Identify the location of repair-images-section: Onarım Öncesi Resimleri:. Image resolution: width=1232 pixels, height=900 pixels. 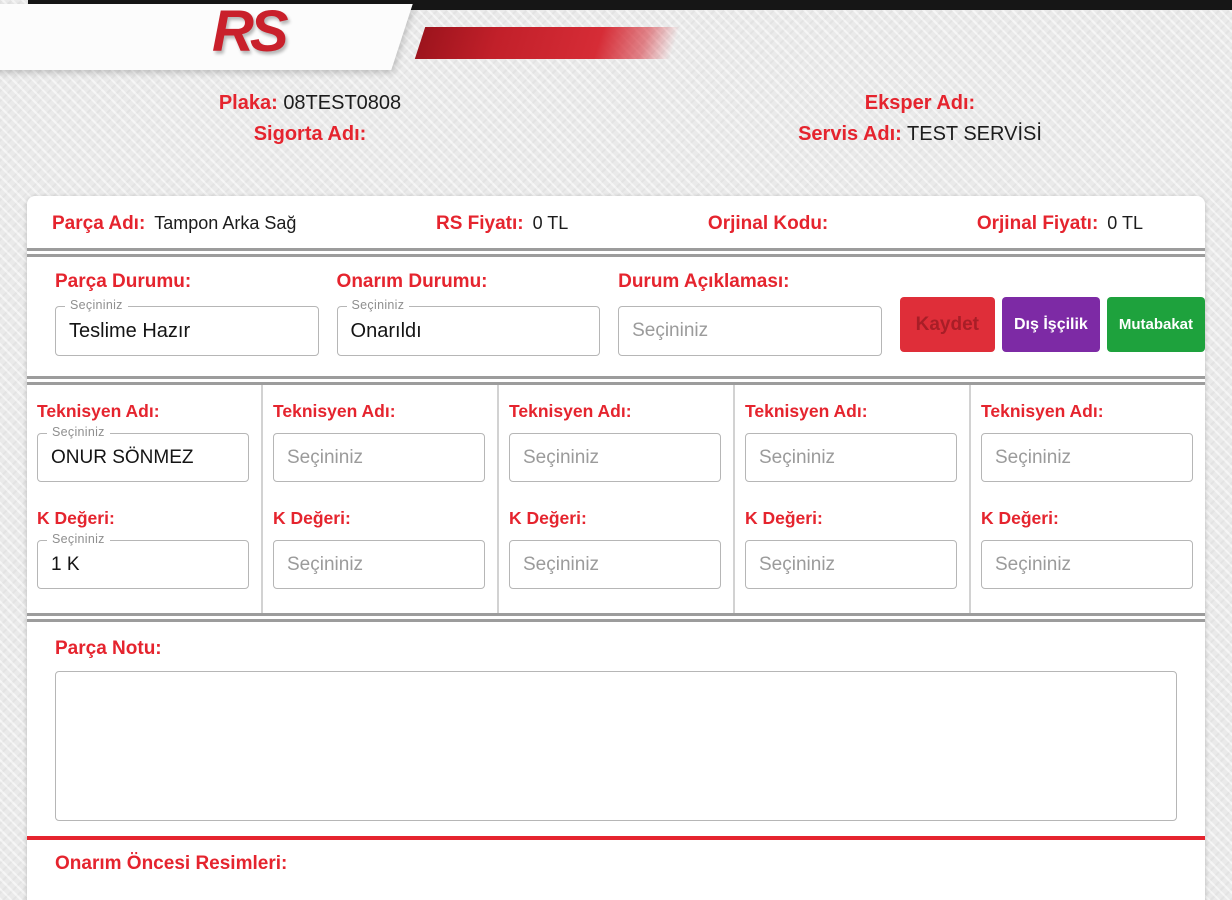
(616, 870).